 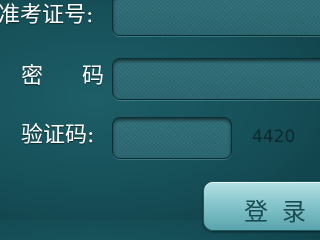 What do you see at coordinates (261, 206) in the screenshot?
I see `login-button: 登录` at bounding box center [261, 206].